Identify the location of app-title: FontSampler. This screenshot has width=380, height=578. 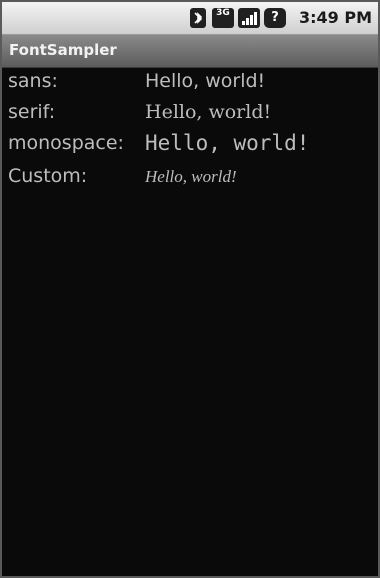
(63, 50).